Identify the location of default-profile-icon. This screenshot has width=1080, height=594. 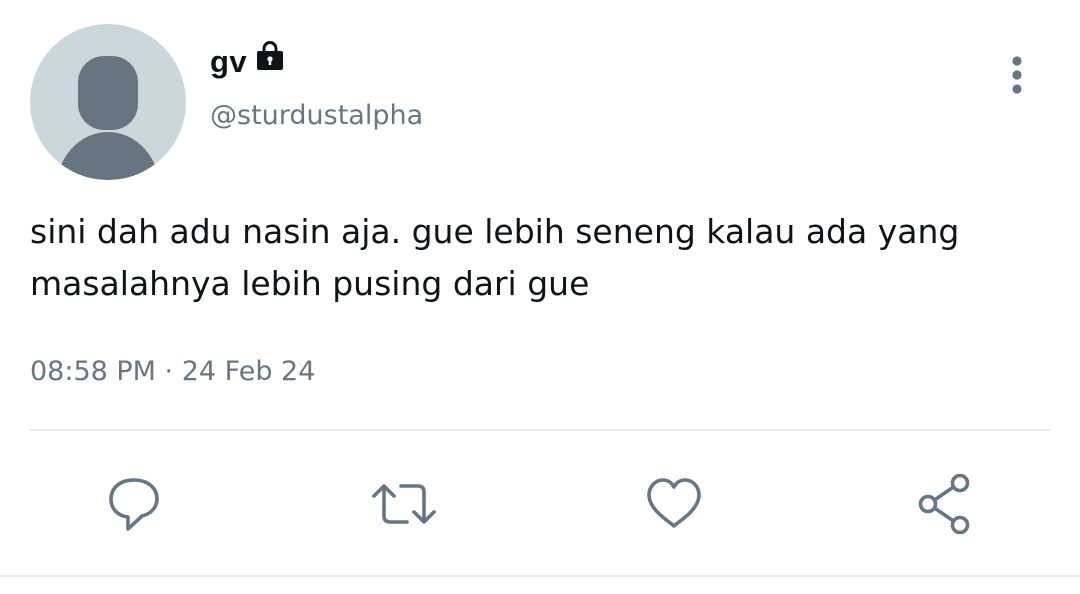
(108, 118).